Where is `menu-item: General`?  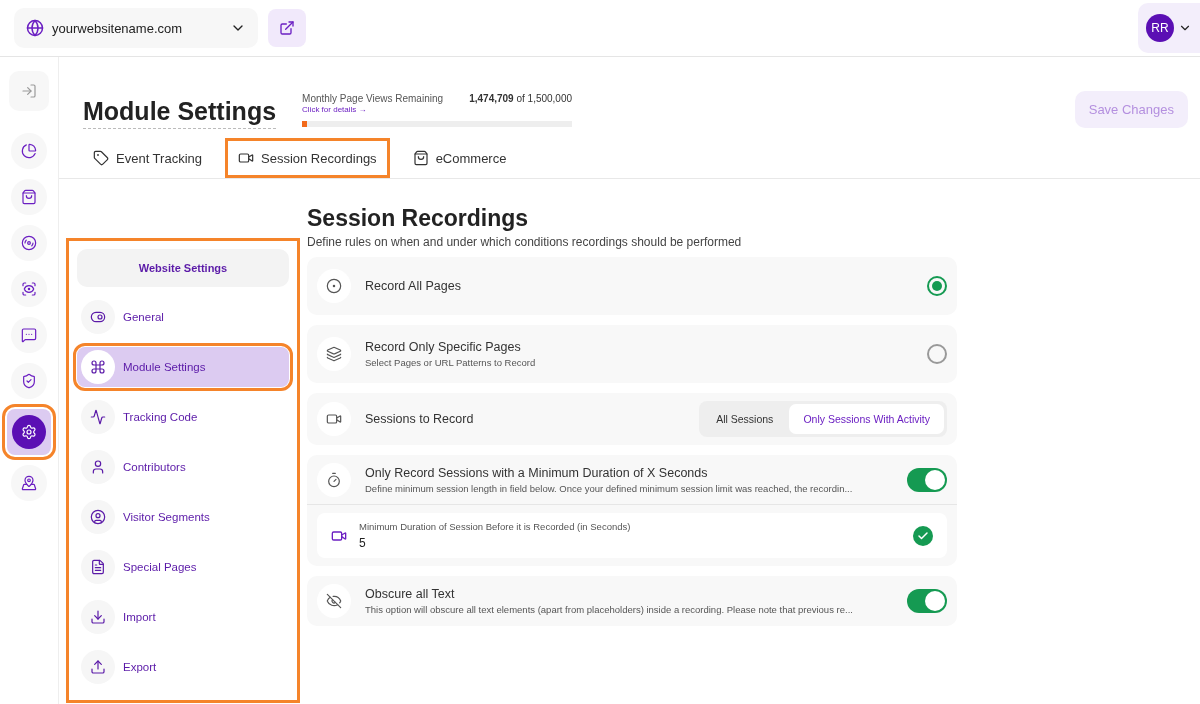
menu-item: General is located at coordinates (183, 317).